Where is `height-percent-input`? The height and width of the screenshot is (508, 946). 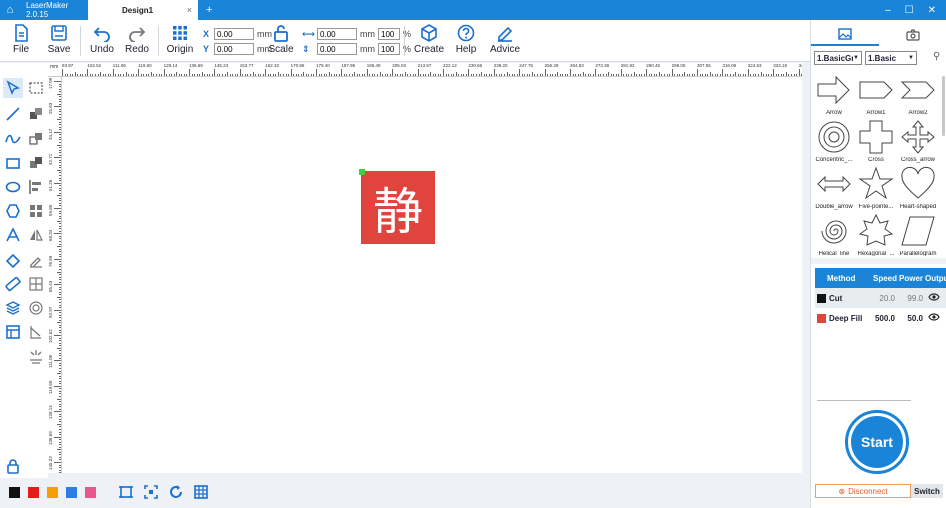 height-percent-input is located at coordinates (389, 49).